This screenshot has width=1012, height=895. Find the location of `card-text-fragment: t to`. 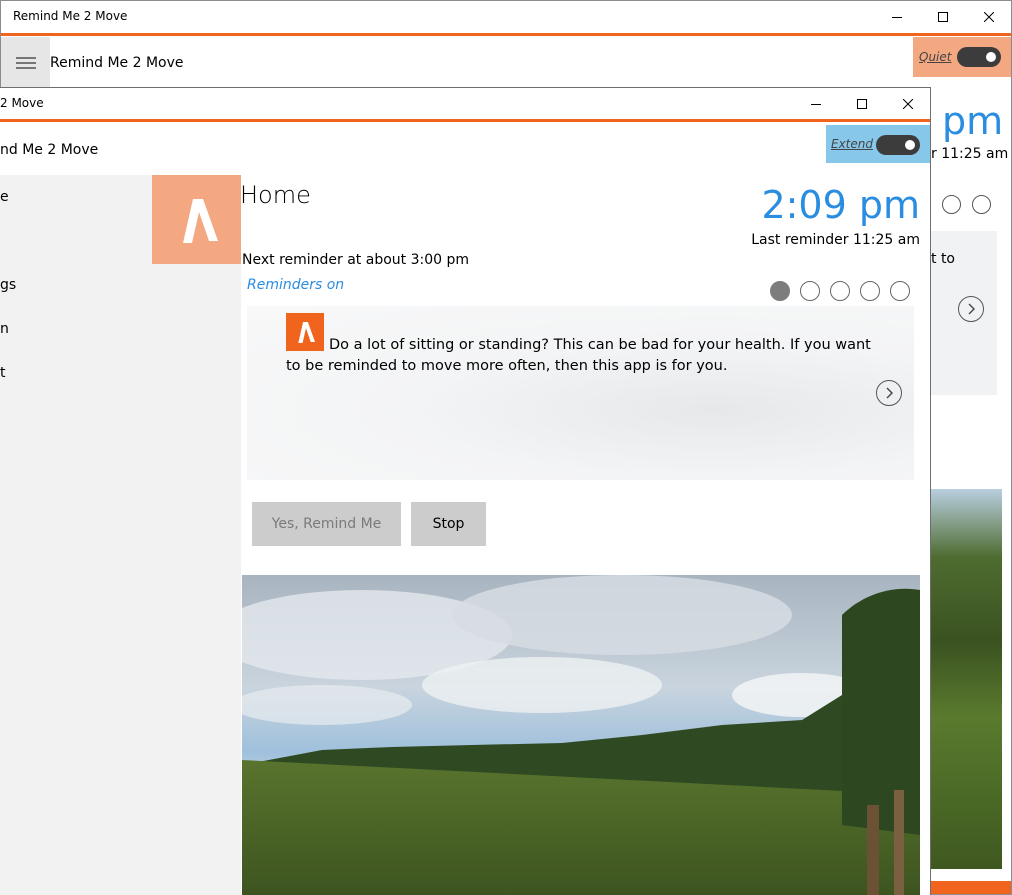

card-text-fragment: t to is located at coordinates (943, 259).